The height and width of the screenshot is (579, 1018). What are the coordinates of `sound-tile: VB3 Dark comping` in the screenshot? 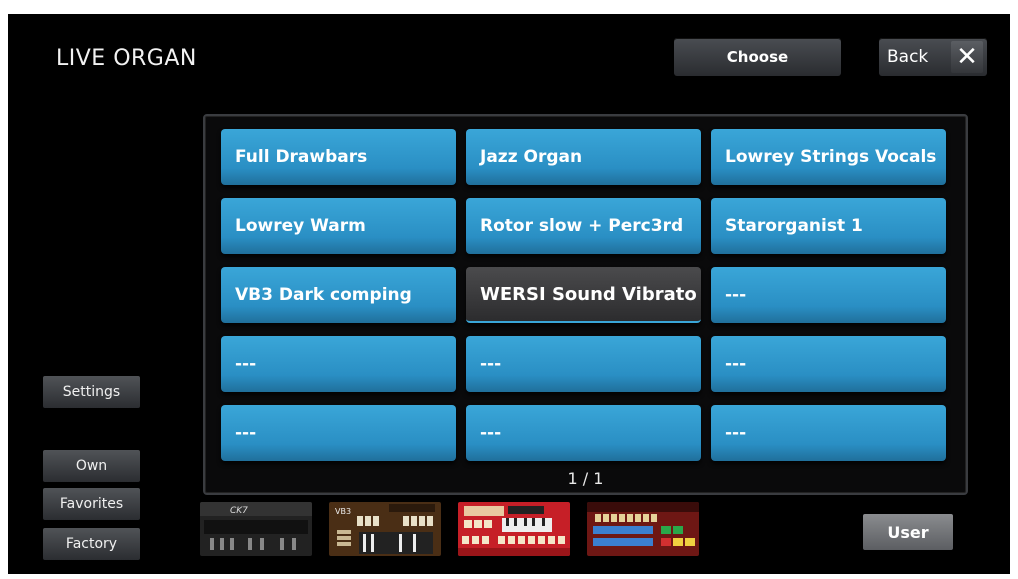 It's located at (338, 295).